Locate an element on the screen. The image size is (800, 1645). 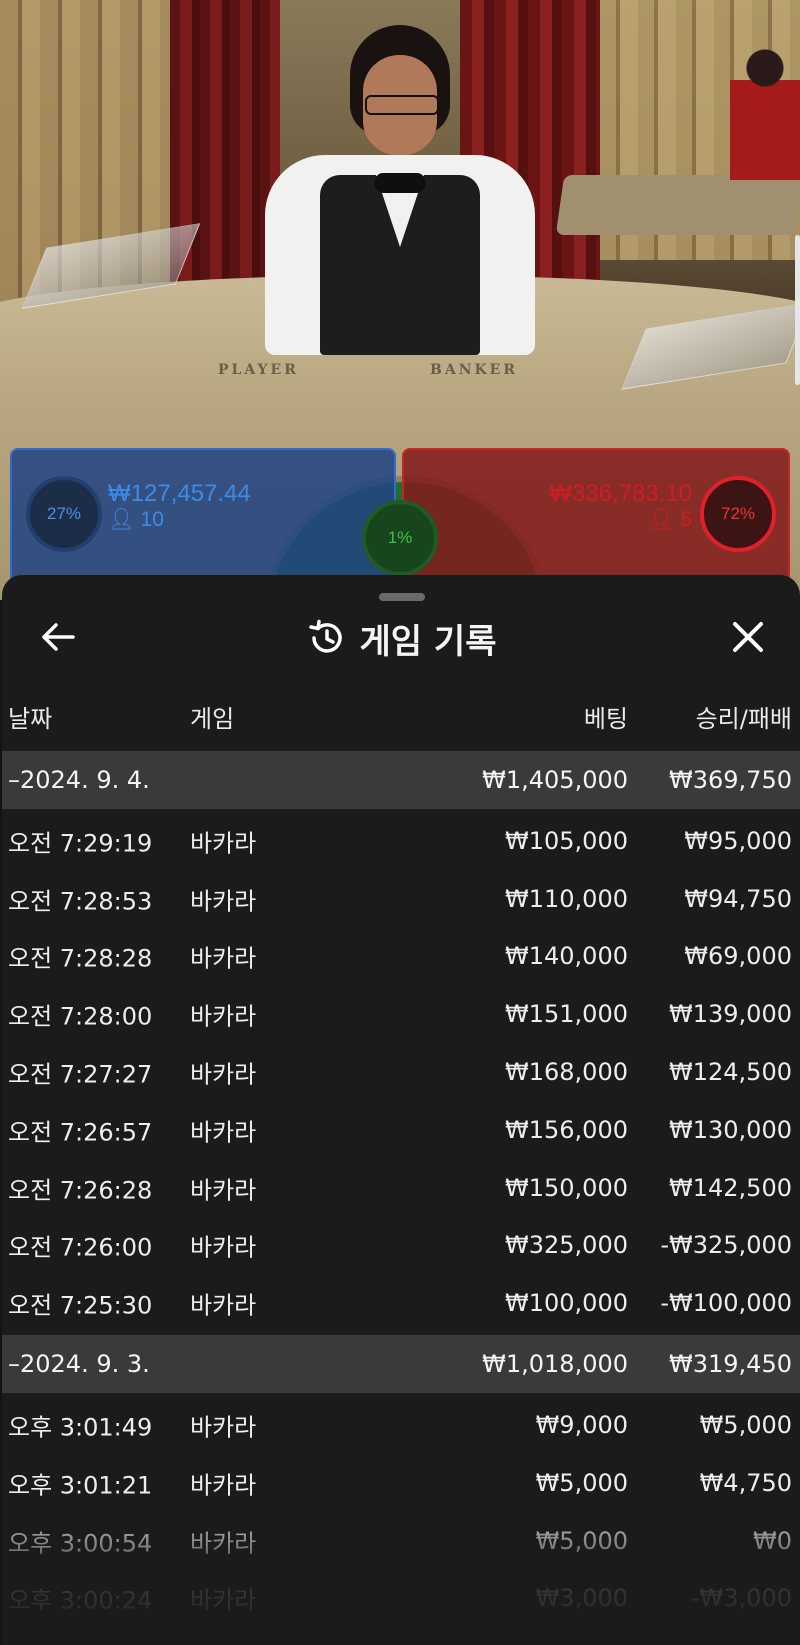
row-bet: ₩150,000 is located at coordinates (566, 1187).